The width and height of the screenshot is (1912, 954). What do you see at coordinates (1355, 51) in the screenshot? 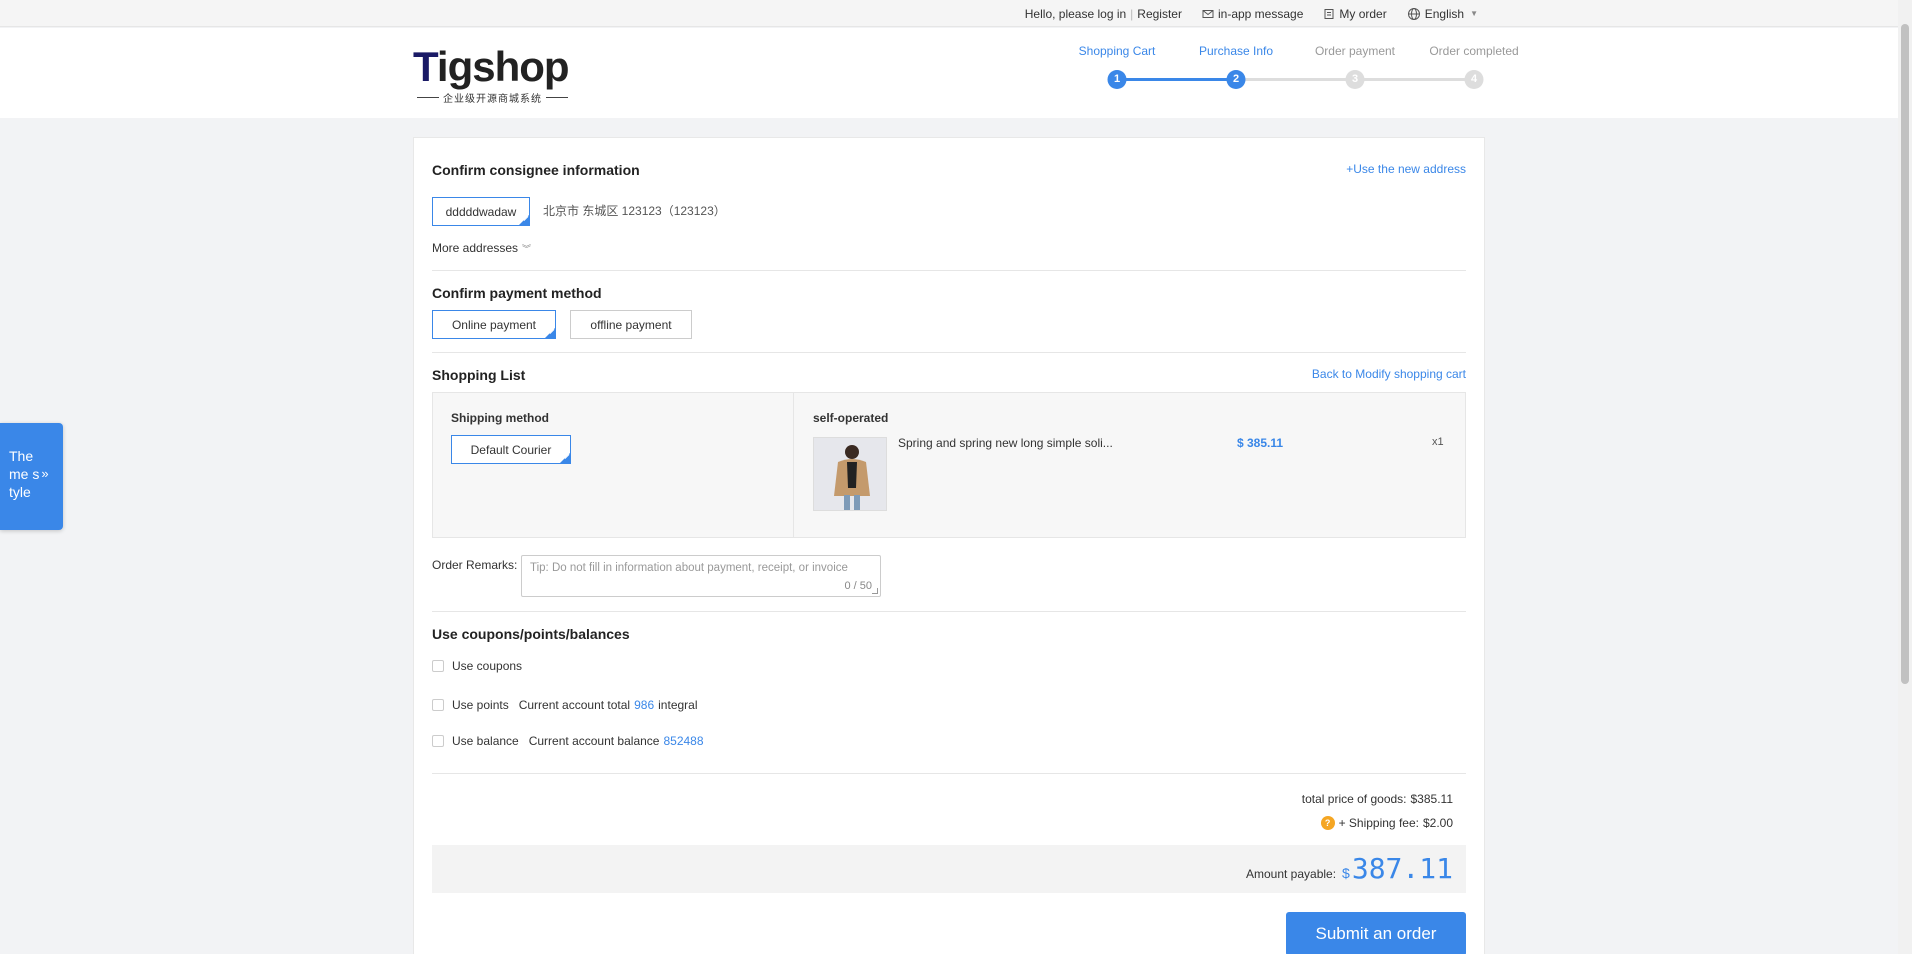
I see `step-label-payment: Order payment` at bounding box center [1355, 51].